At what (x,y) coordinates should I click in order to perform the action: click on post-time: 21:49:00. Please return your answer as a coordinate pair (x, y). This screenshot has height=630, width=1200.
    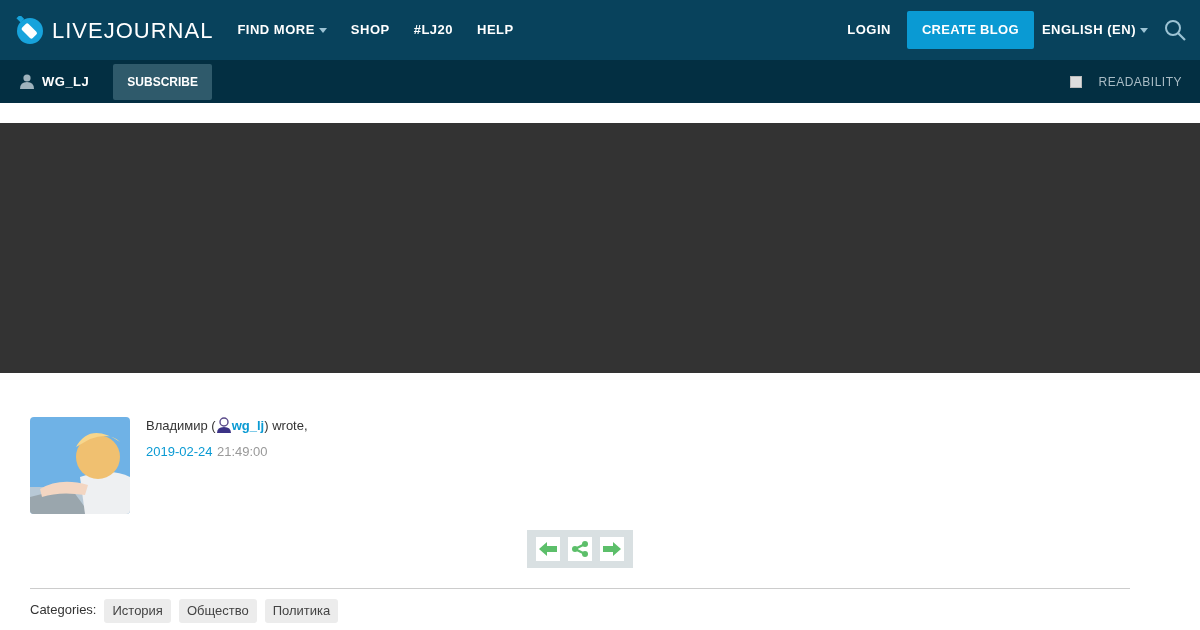
    Looking at the image, I should click on (242, 451).